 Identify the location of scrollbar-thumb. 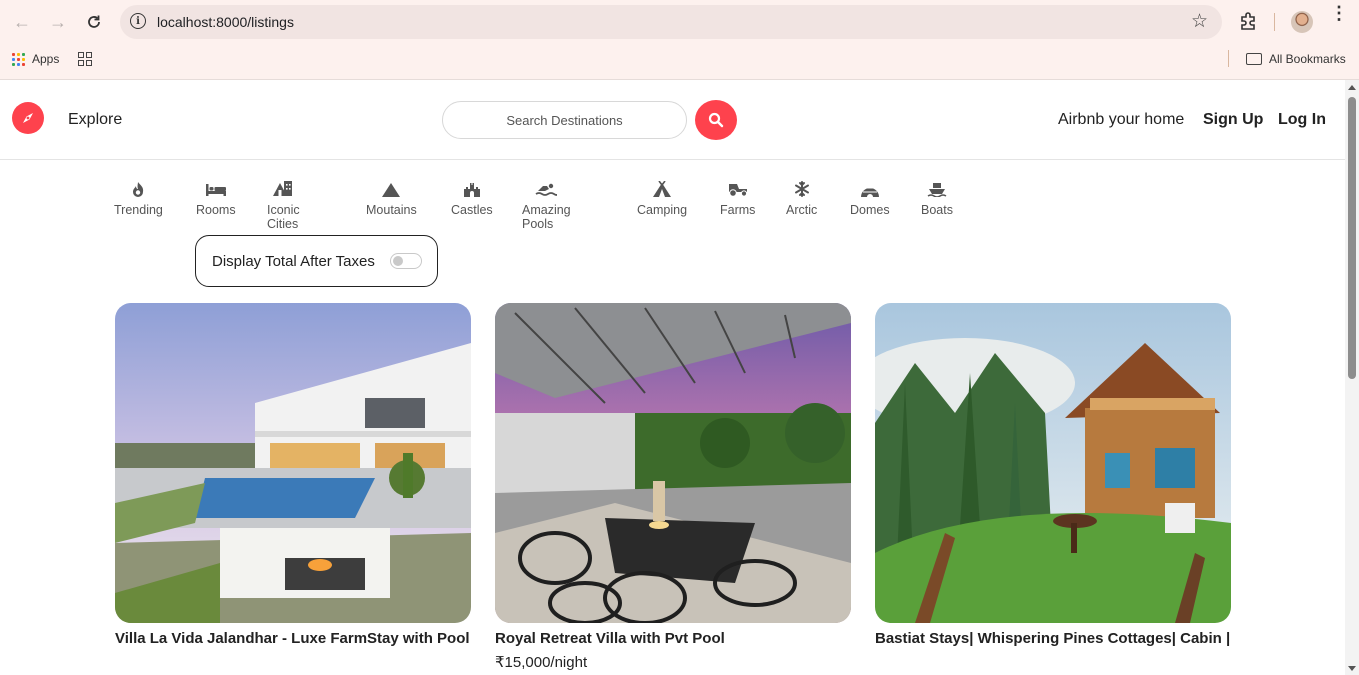
(1352, 238).